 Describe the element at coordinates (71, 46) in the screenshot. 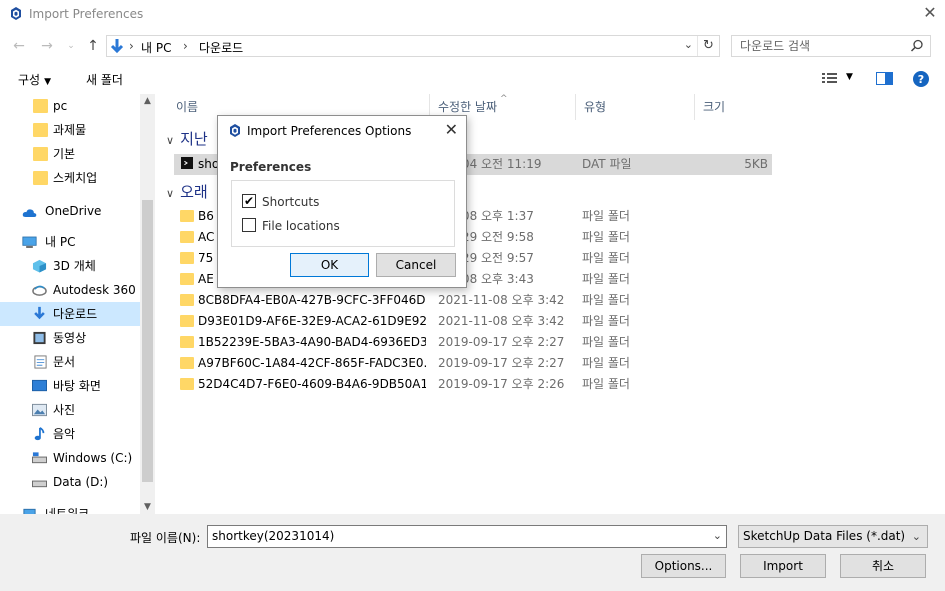

I see `recent-dropdown-icon: ⌄` at that location.